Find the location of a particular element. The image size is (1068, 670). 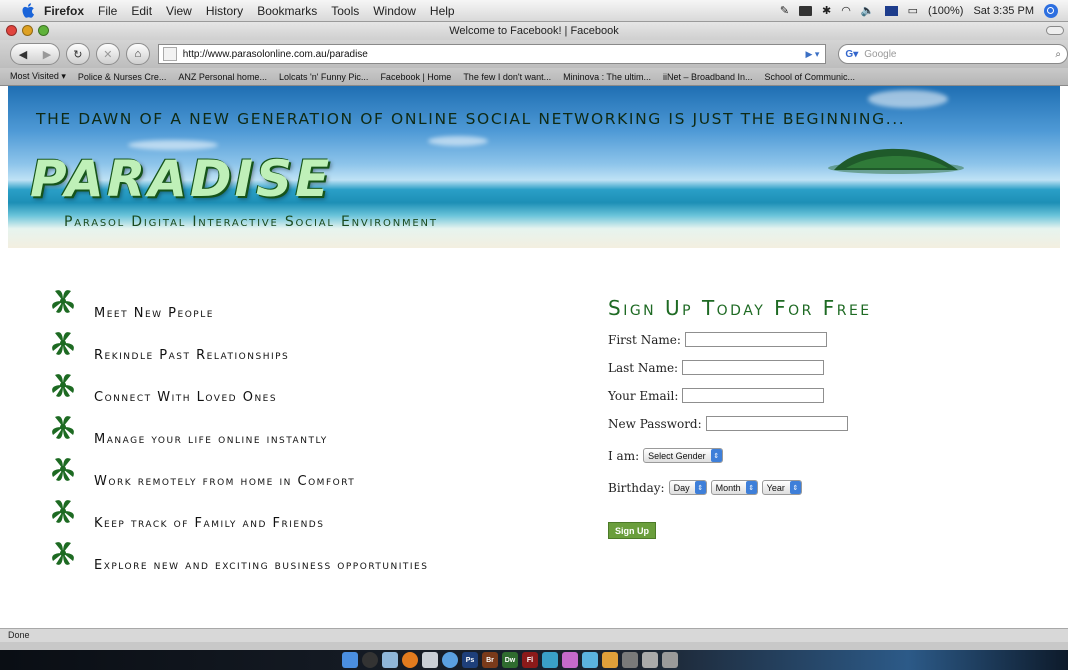

month-select-value: Month is located at coordinates (728, 487).